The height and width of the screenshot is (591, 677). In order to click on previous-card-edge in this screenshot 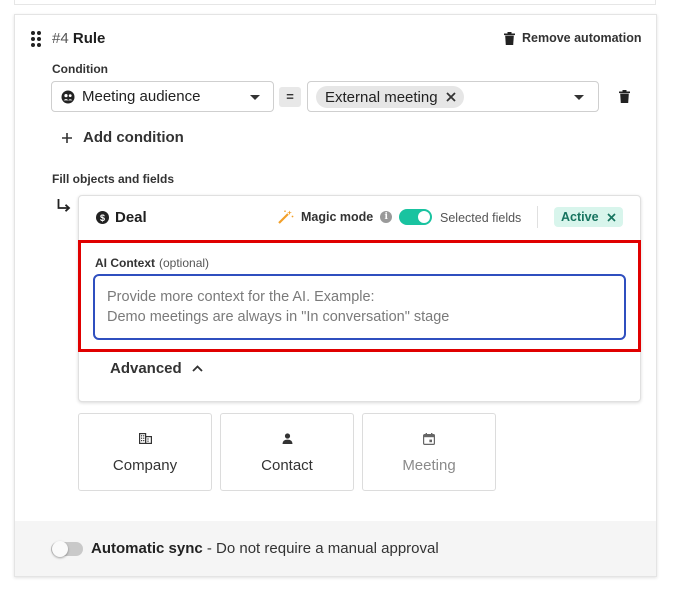, I will do `click(335, 2)`.